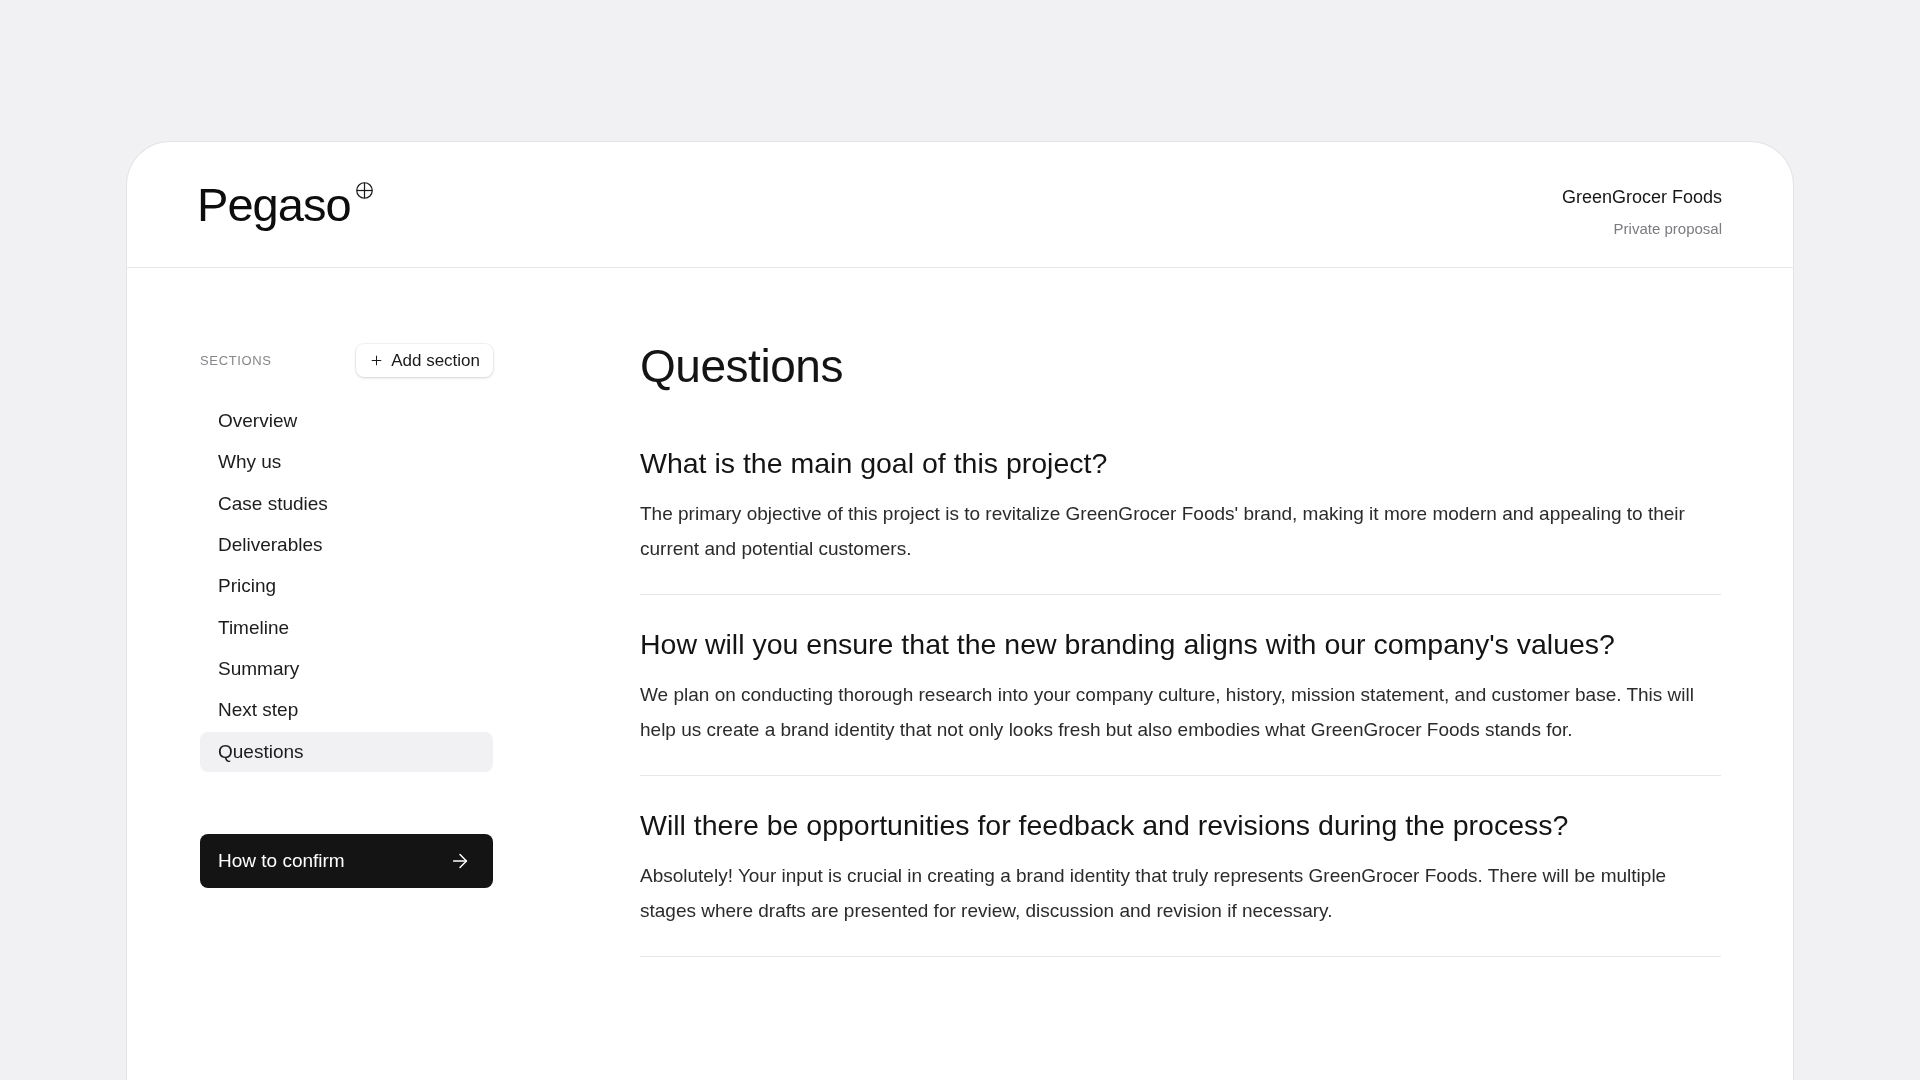  What do you see at coordinates (346, 752) in the screenshot?
I see `nav-item: Questions` at bounding box center [346, 752].